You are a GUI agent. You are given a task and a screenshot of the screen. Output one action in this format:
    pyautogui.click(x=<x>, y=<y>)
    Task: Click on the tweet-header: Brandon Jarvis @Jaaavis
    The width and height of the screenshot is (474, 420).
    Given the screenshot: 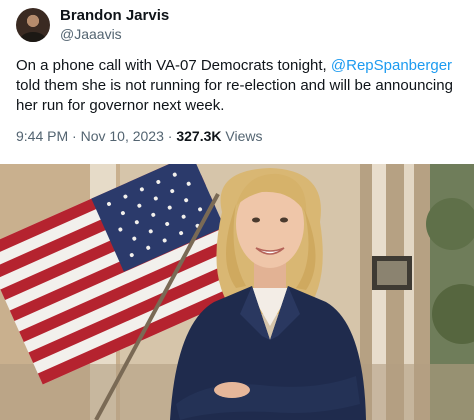 What is the action you would take?
    pyautogui.click(x=92, y=25)
    